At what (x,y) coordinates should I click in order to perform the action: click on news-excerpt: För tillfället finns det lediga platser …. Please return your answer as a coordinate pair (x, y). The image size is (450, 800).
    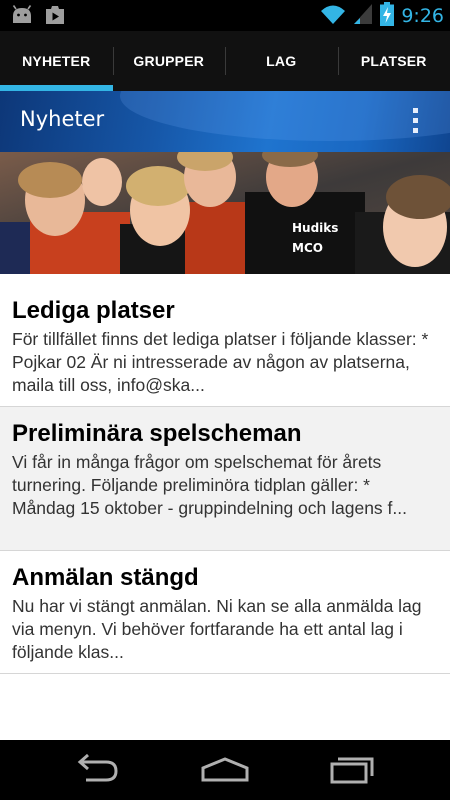
    Looking at the image, I should click on (220, 362).